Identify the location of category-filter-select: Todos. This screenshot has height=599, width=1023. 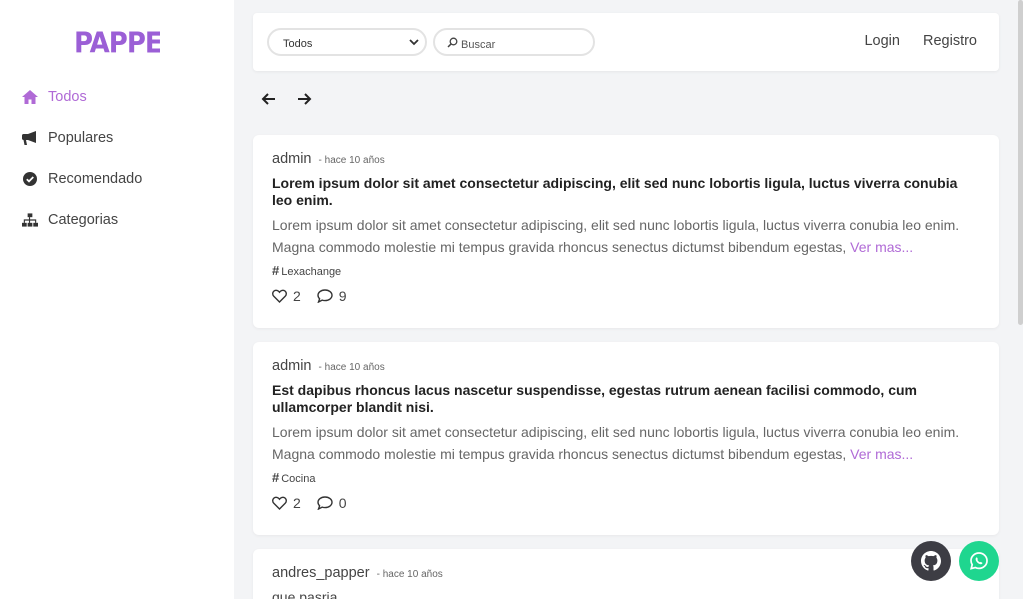
(347, 42).